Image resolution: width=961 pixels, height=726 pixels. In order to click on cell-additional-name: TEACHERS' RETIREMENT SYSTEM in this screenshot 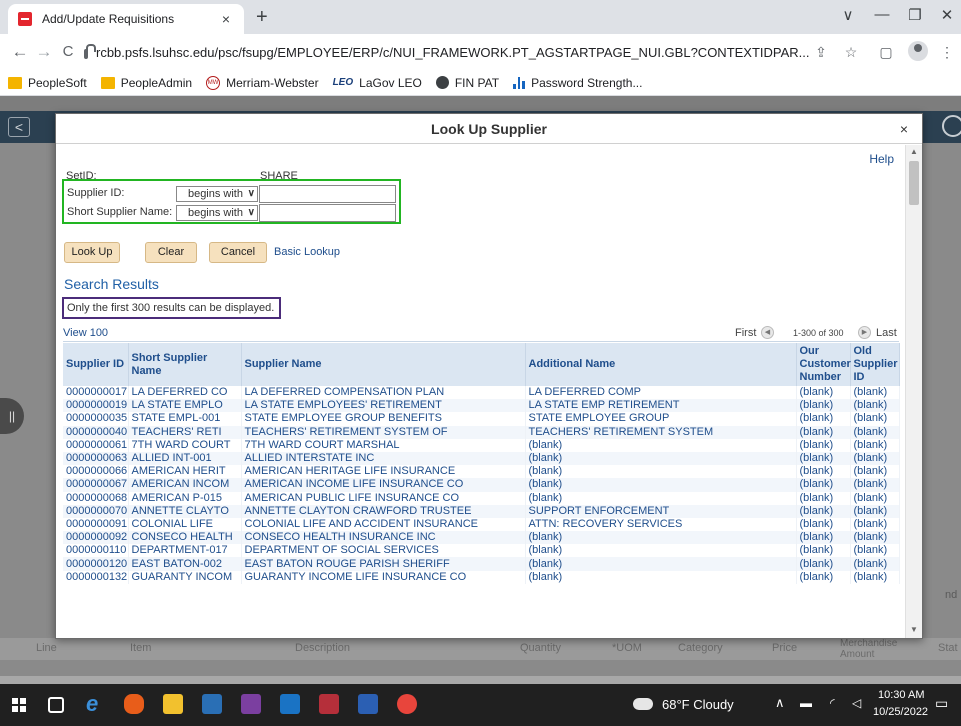, I will do `click(661, 432)`.